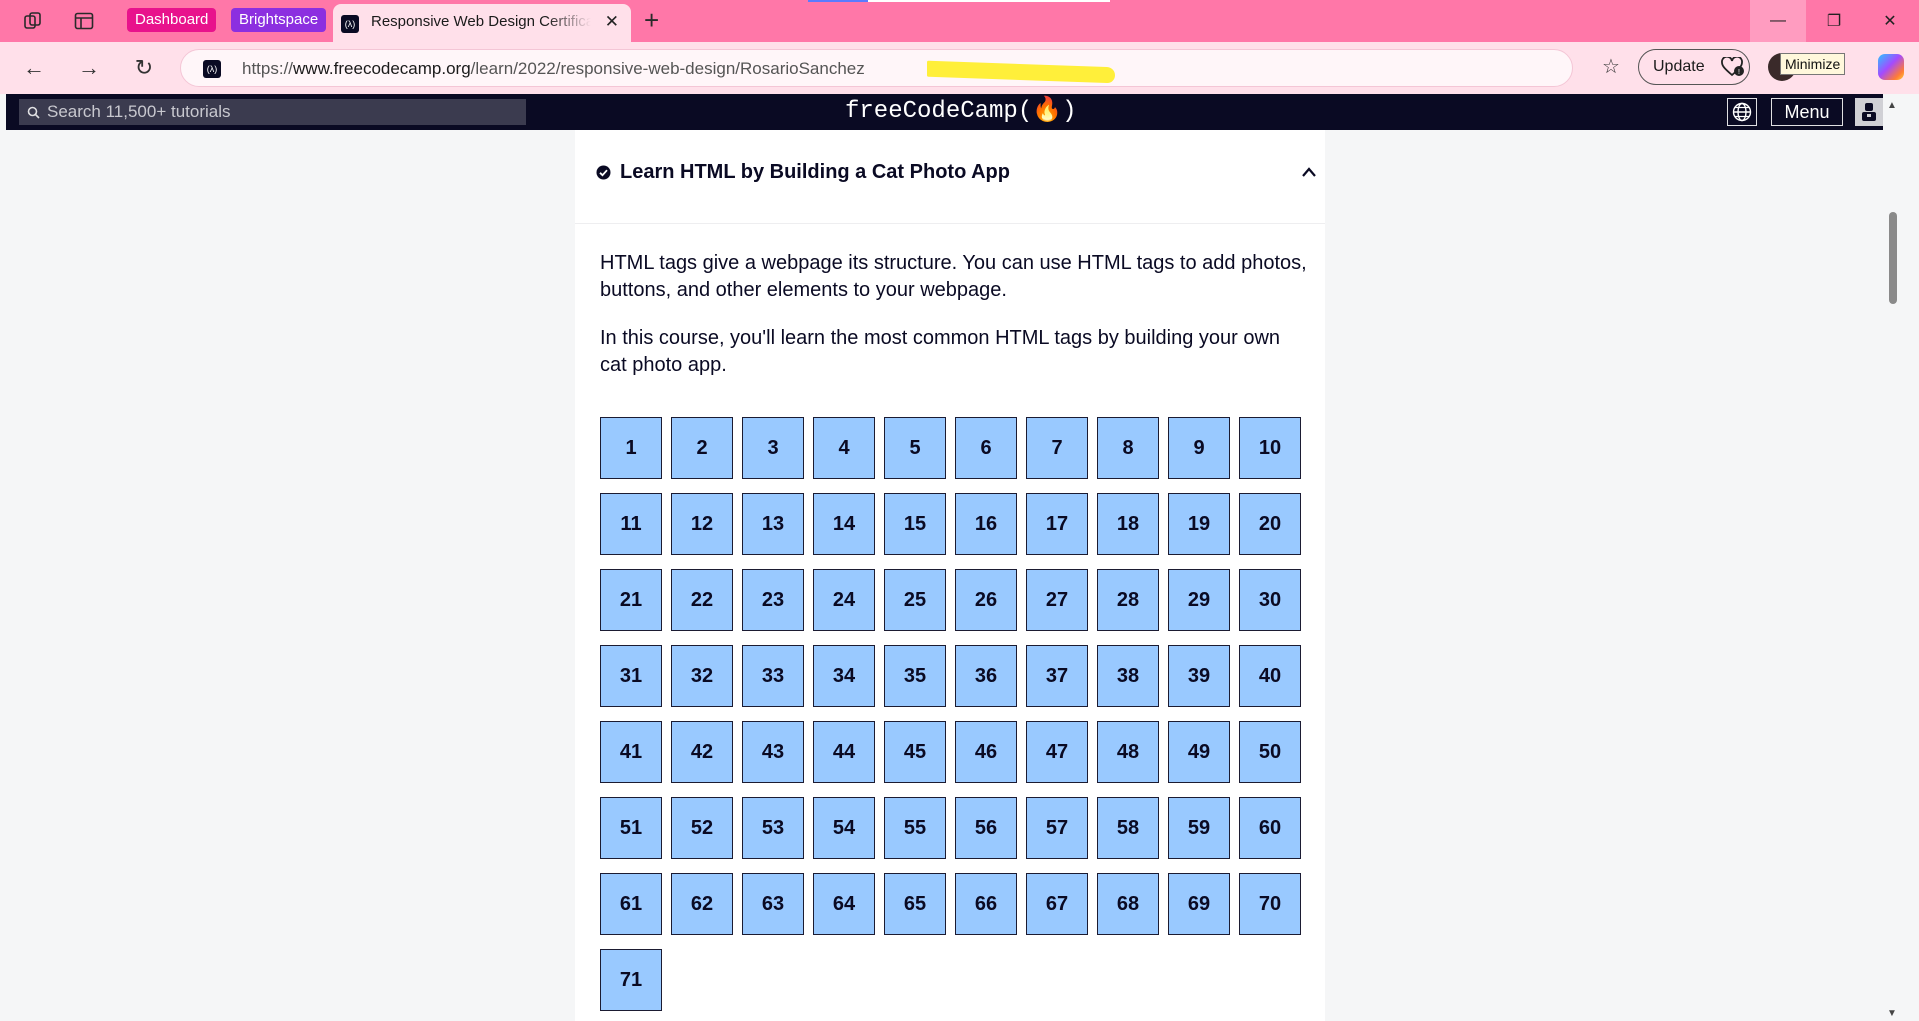 The image size is (1919, 1021). Describe the element at coordinates (1057, 600) in the screenshot. I see `step-button-27: 27` at that location.